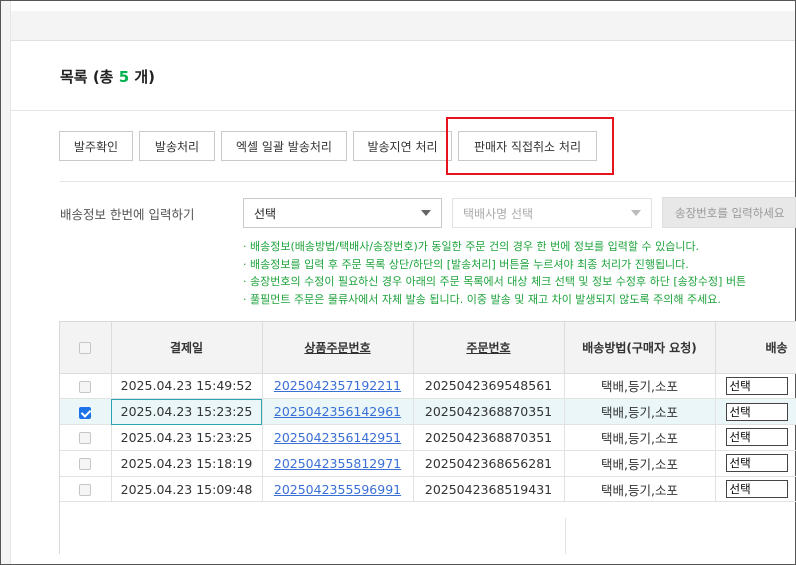  Describe the element at coordinates (729, 212) in the screenshot. I see `invoice-input: 송장번호를 입력하세요` at that location.